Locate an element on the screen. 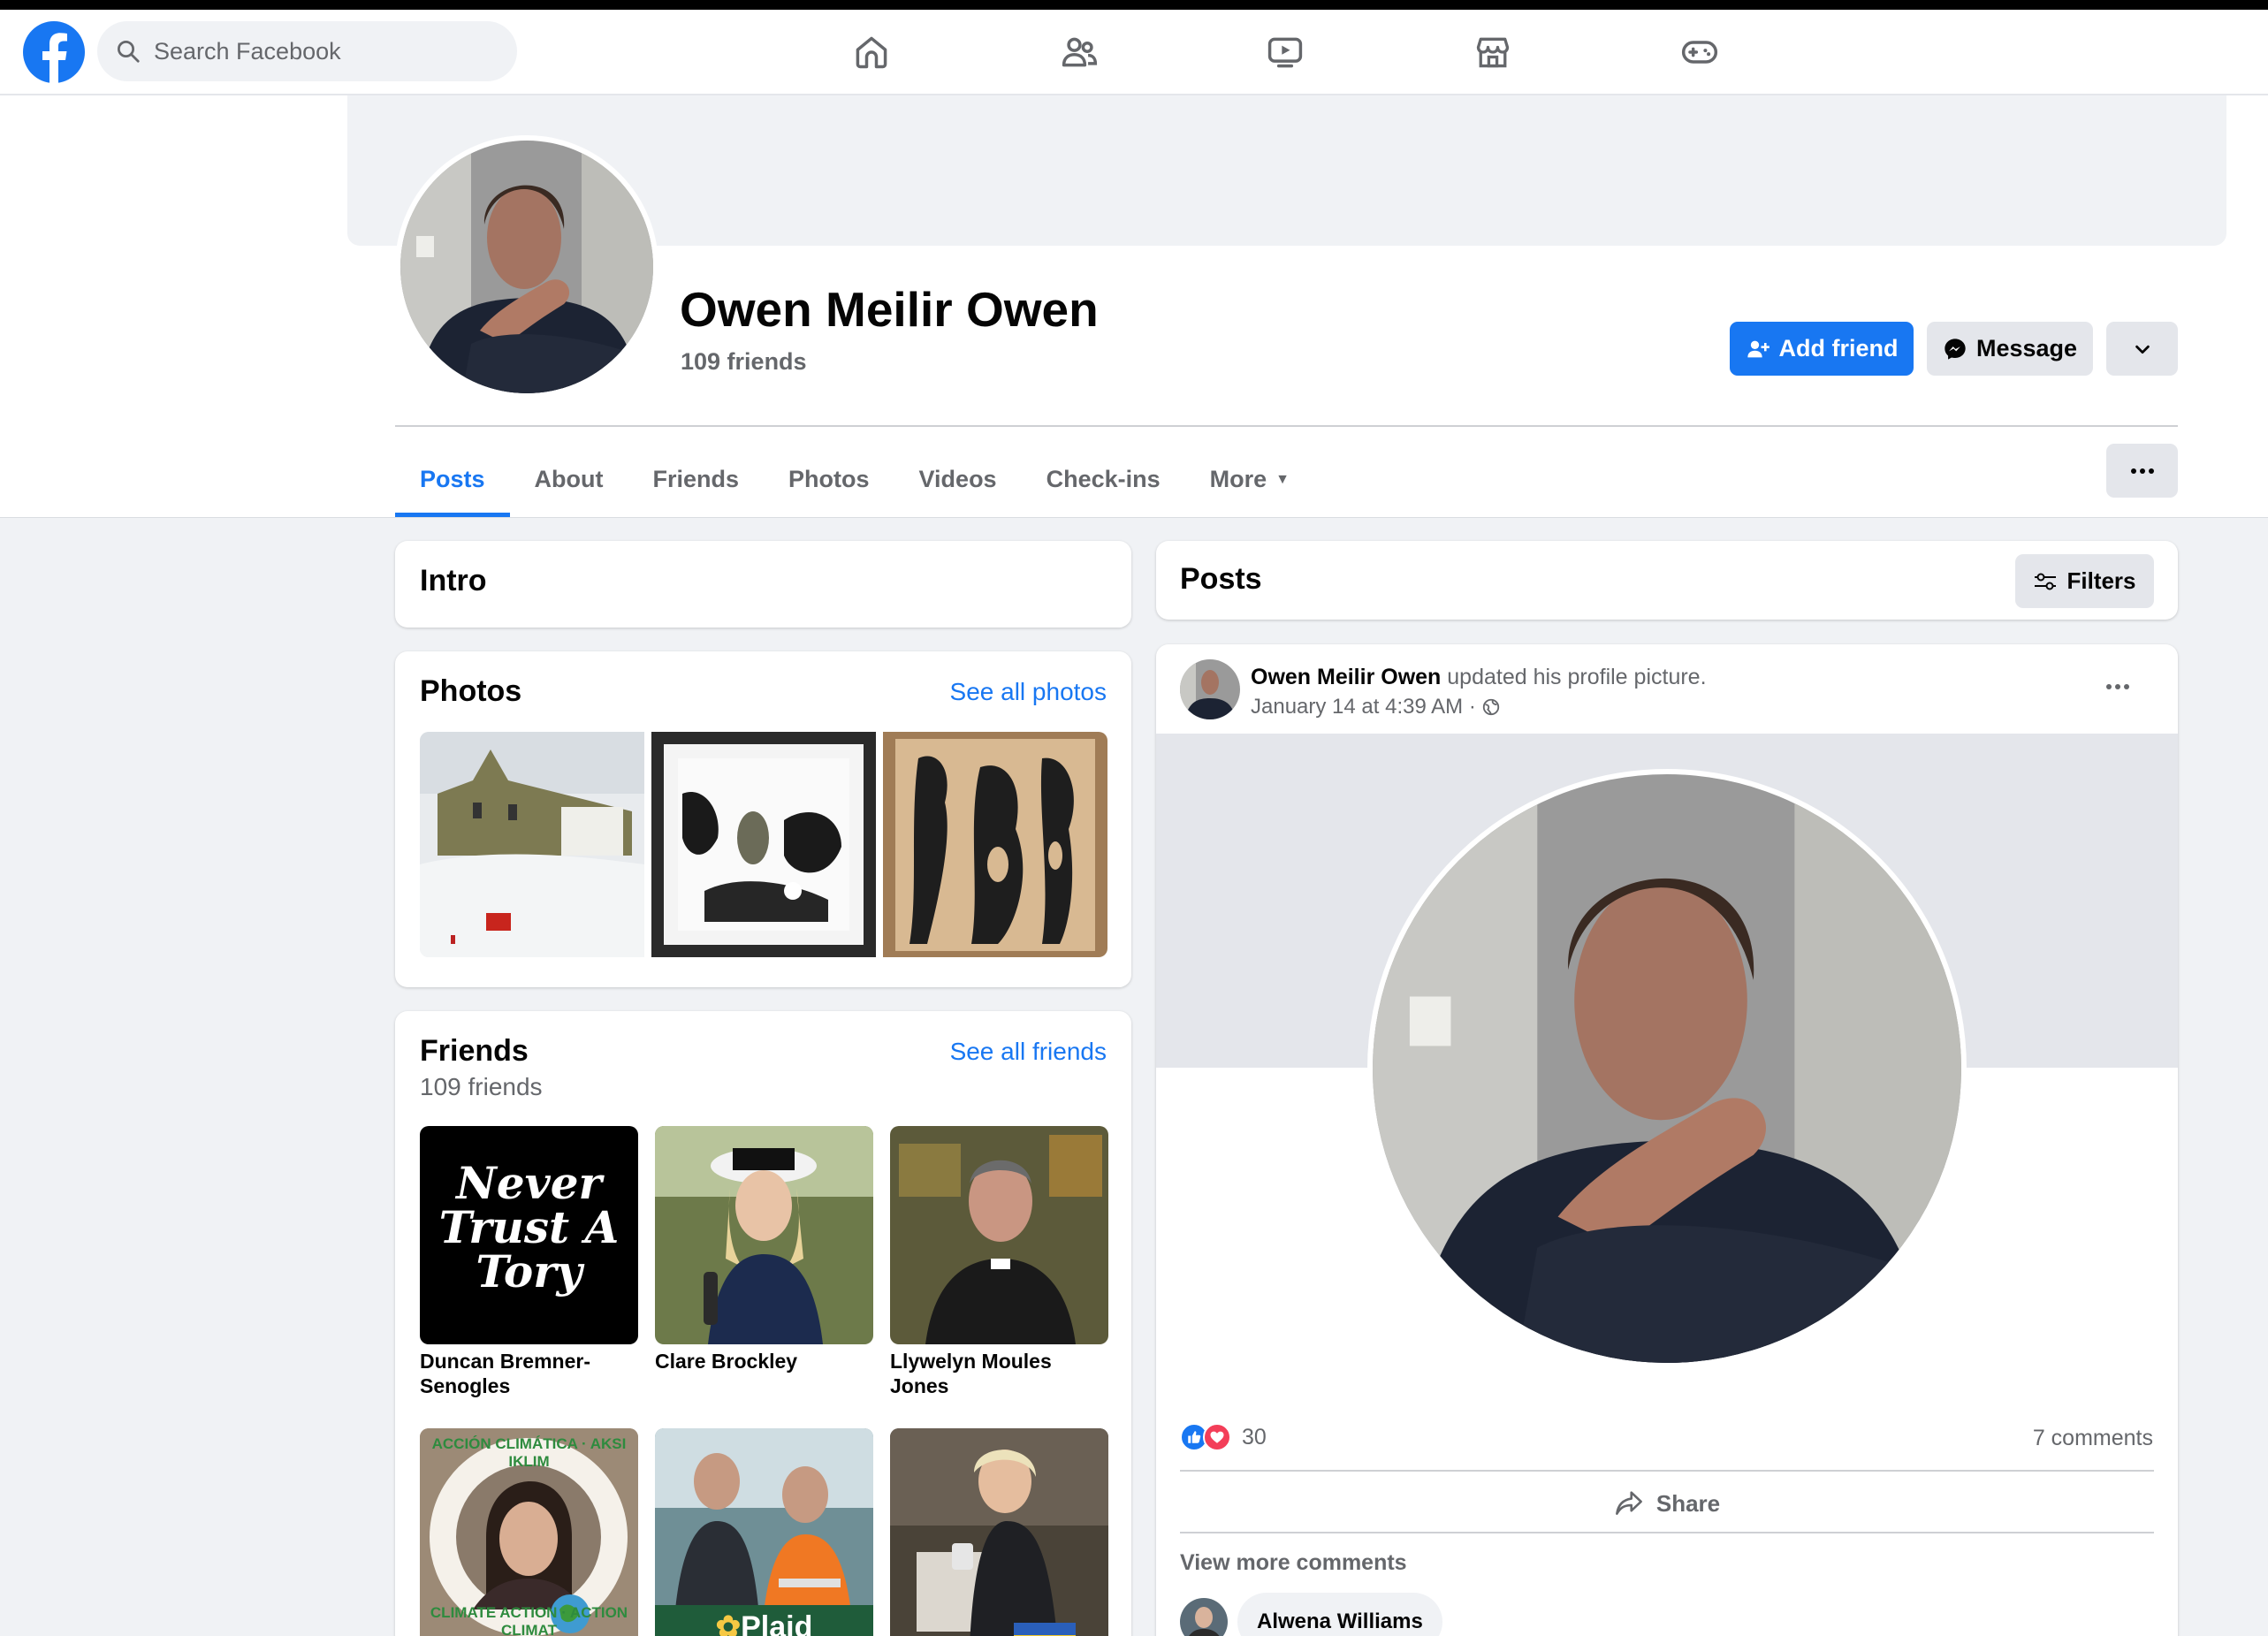 This screenshot has width=2268, height=1636. tab-check-ins: Check-ins is located at coordinates (1104, 479).